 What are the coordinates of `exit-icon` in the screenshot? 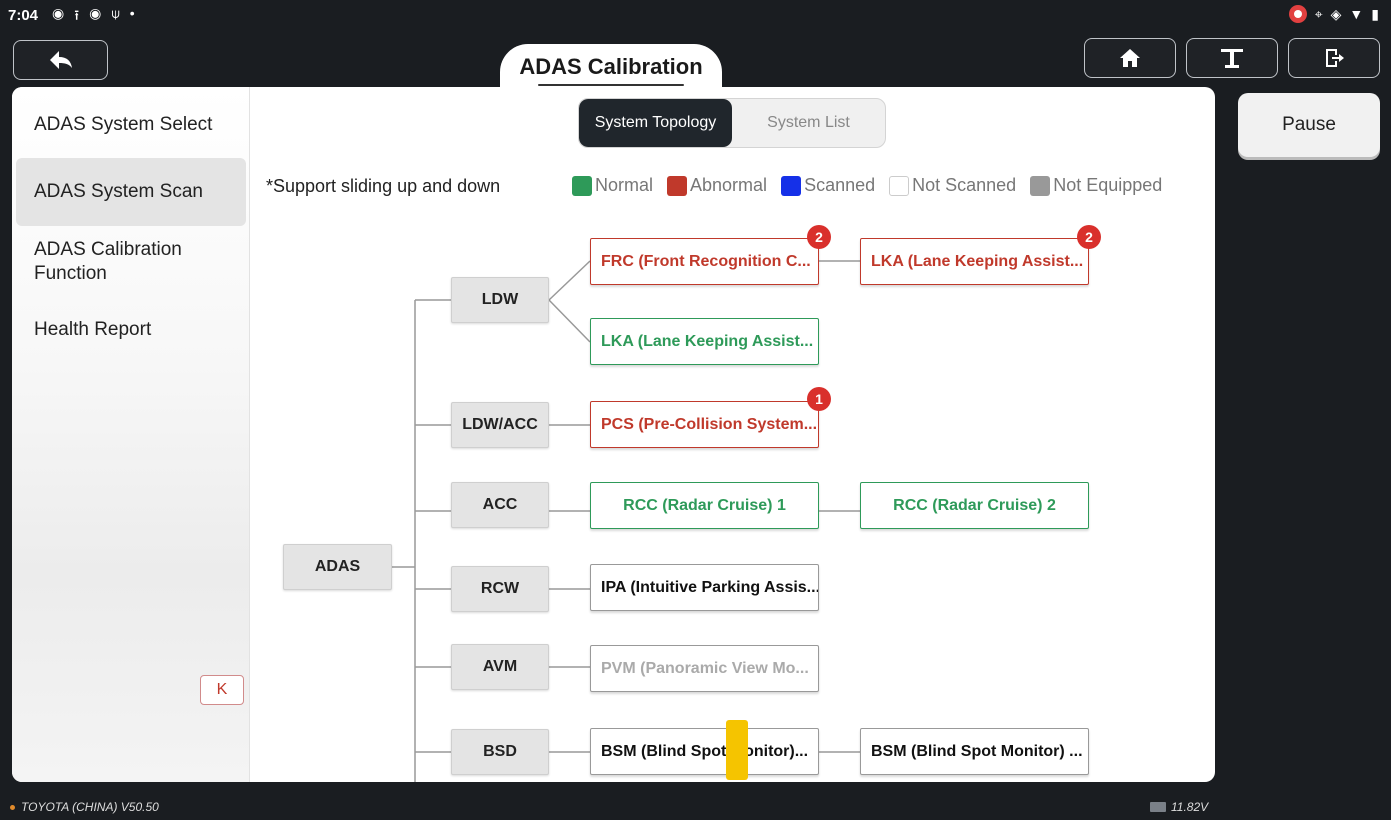 It's located at (1335, 58).